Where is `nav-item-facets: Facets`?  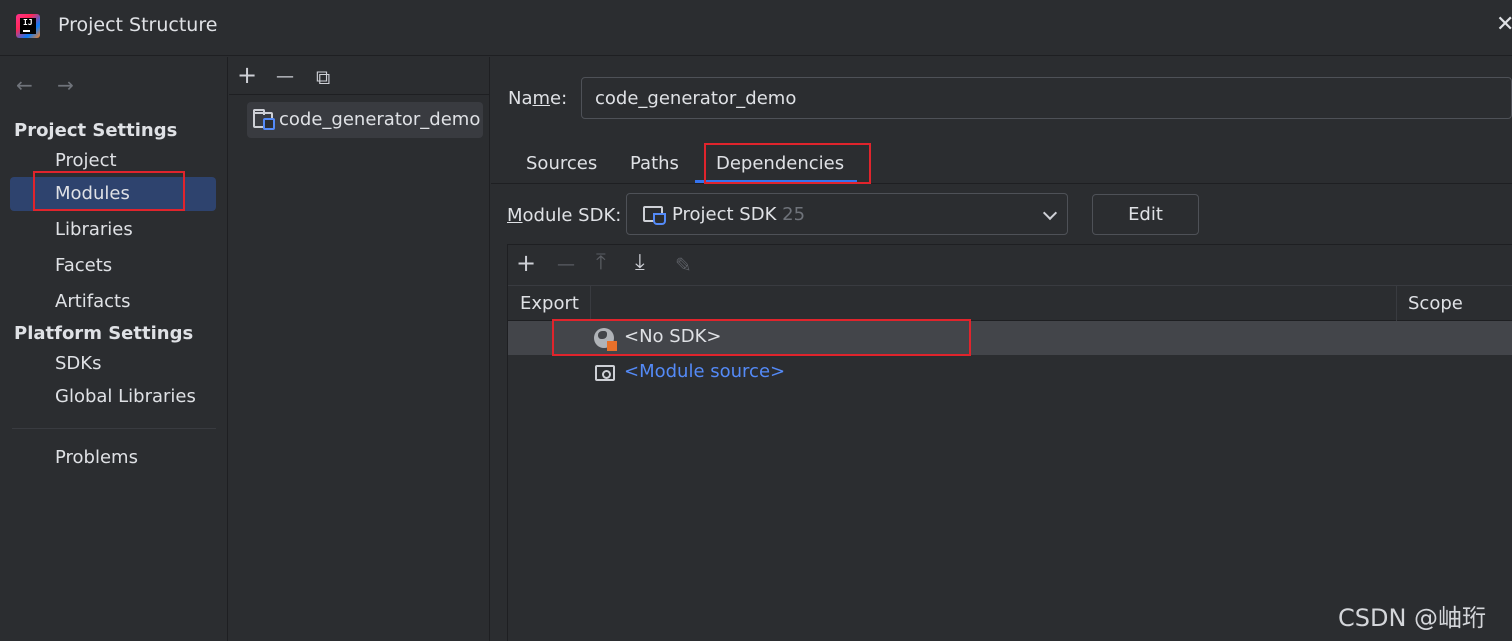 nav-item-facets: Facets is located at coordinates (113, 266).